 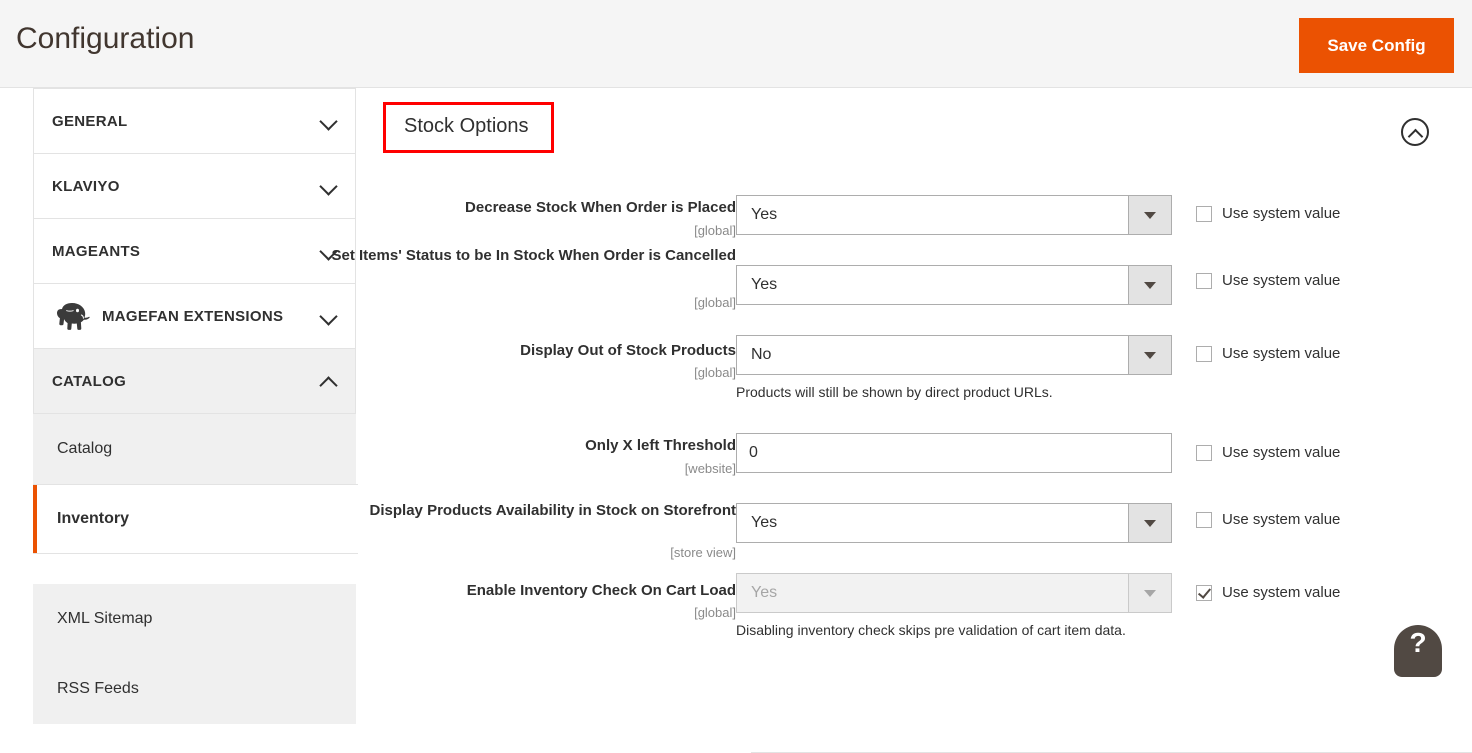 I want to click on select-display-products-availability-in-stock-on-storefront: Yes, so click(x=954, y=523).